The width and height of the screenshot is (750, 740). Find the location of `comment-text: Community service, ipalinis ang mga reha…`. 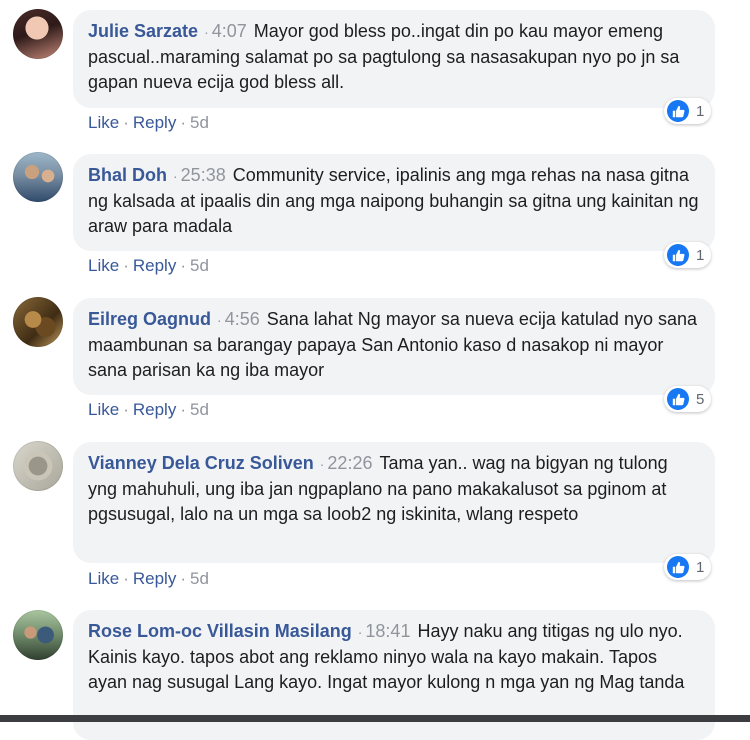

comment-text: Community service, ipalinis ang mga reha… is located at coordinates (393, 200).